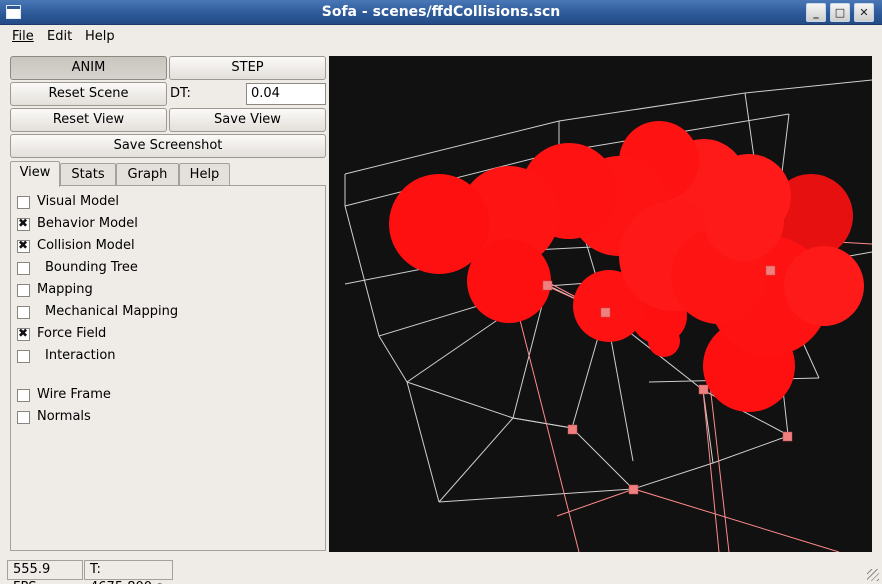 Image resolution: width=882 pixels, height=584 pixels. Describe the element at coordinates (286, 94) in the screenshot. I see `dt-input: 0.04` at that location.